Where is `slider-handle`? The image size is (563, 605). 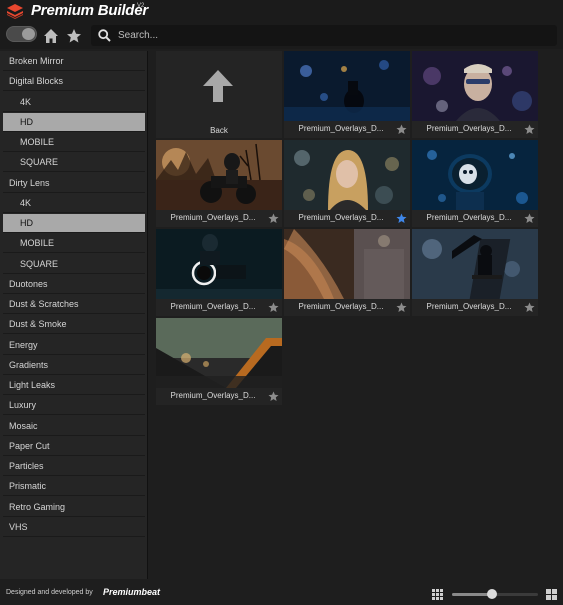
slider-handle is located at coordinates (492, 594).